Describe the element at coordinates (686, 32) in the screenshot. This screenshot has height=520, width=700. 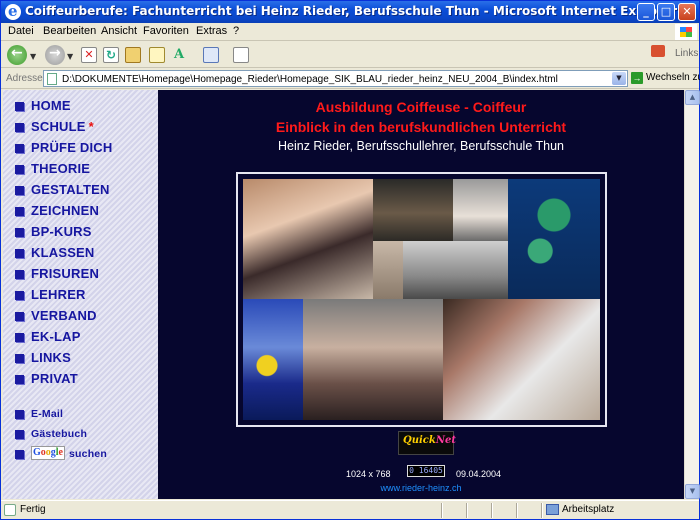
I see `windows-logo-icon` at that location.